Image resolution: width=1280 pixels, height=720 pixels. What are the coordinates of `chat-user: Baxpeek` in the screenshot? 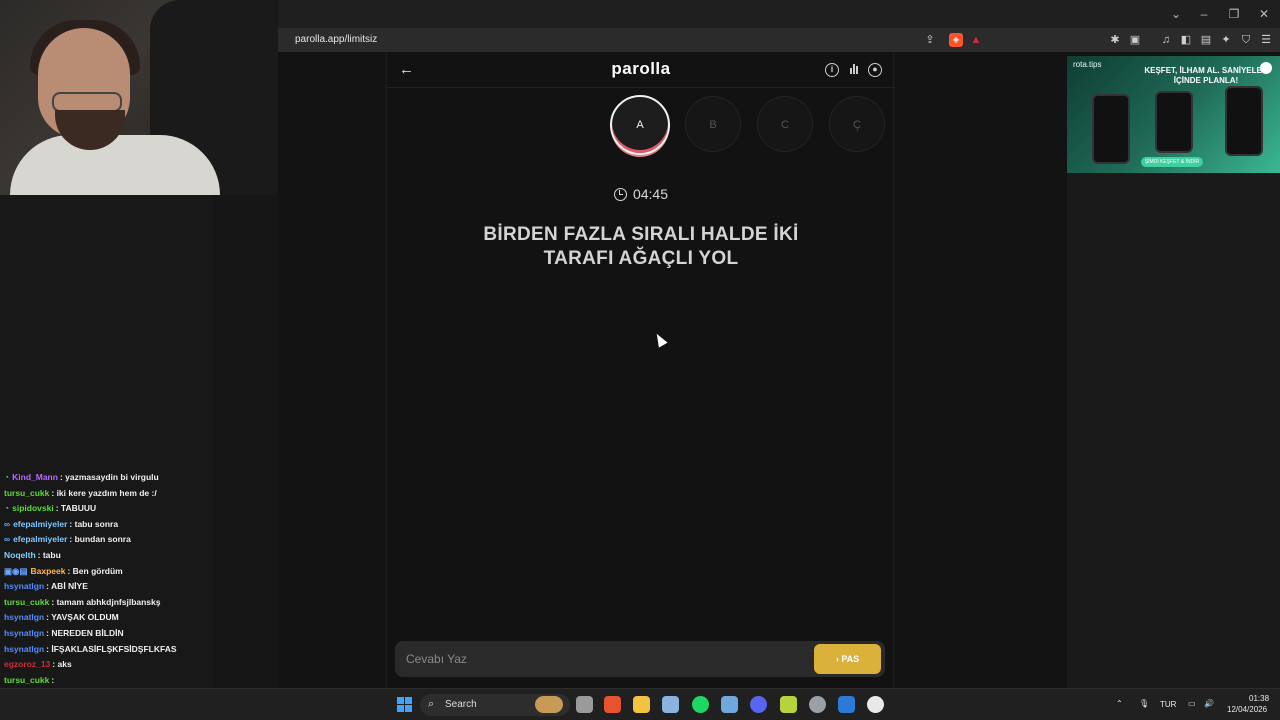 It's located at (48, 570).